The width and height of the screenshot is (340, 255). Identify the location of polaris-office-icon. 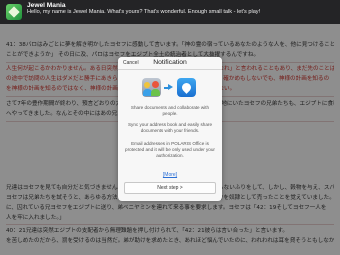
(186, 87).